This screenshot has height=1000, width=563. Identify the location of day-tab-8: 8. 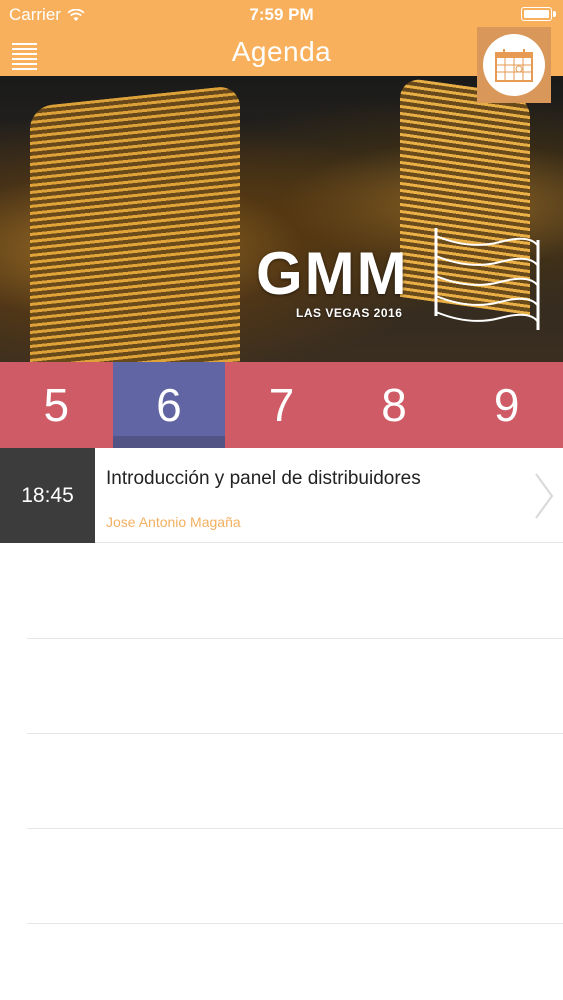
(394, 405).